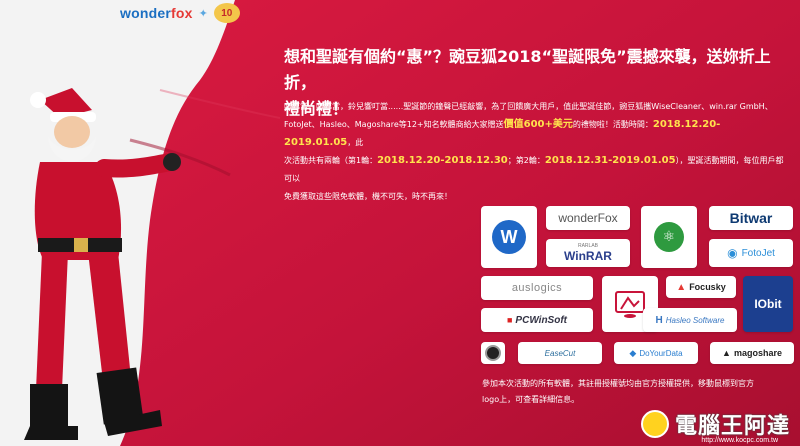 The width and height of the screenshot is (800, 446). Describe the element at coordinates (527, 69) in the screenshot. I see `headline-line-1: 想和聖誕有個約“惠”？豌豆狐2018“聖誕限免”震撼來襲，送妳折上折，` at that location.